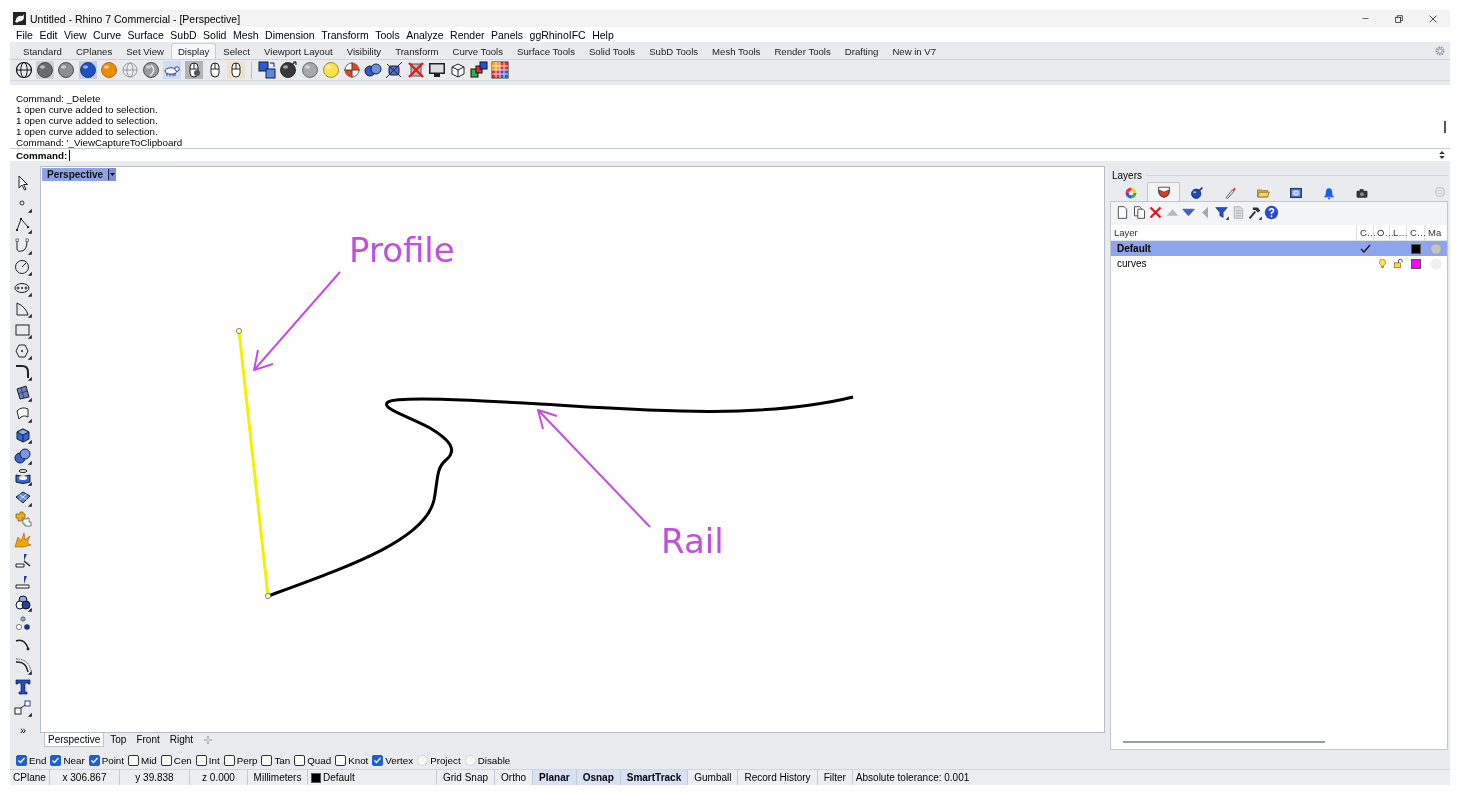 This screenshot has height=794, width=1460. I want to click on cube-icon, so click(457, 70).